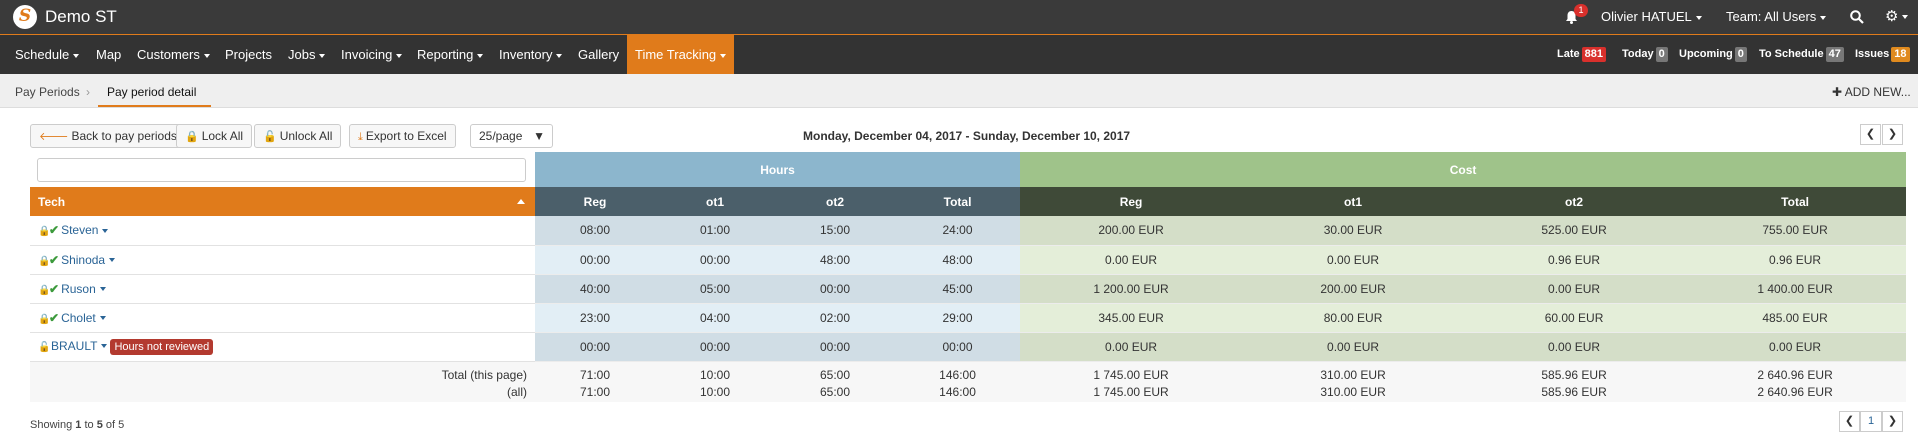 The width and height of the screenshot is (1918, 433). Describe the element at coordinates (595, 201) in the screenshot. I see `col-hours-reg: Reg` at that location.